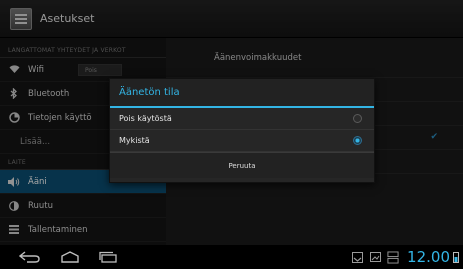 This screenshot has height=269, width=463. Describe the element at coordinates (357, 140) in the screenshot. I see `radio-selected-icon` at that location.